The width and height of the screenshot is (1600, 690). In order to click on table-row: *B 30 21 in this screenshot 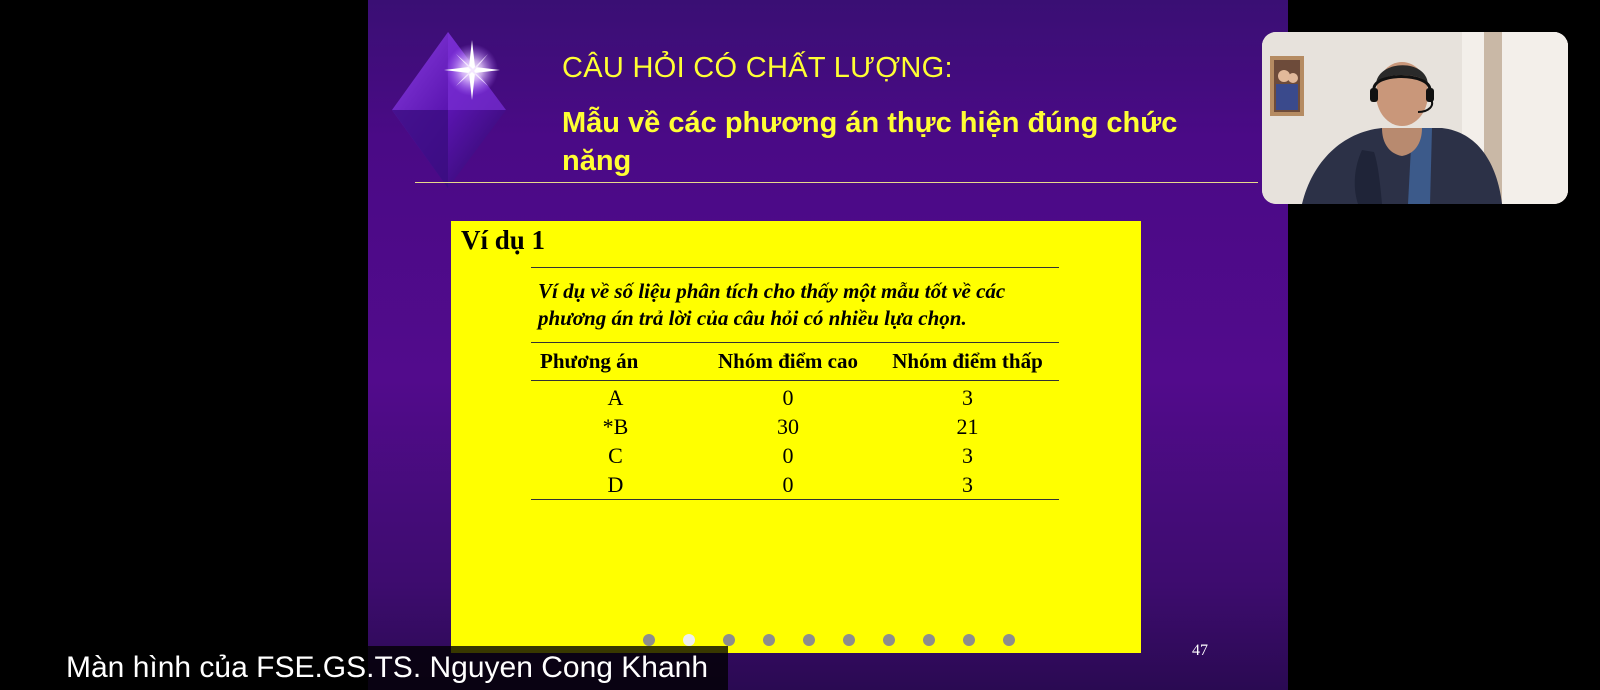, I will do `click(795, 426)`.